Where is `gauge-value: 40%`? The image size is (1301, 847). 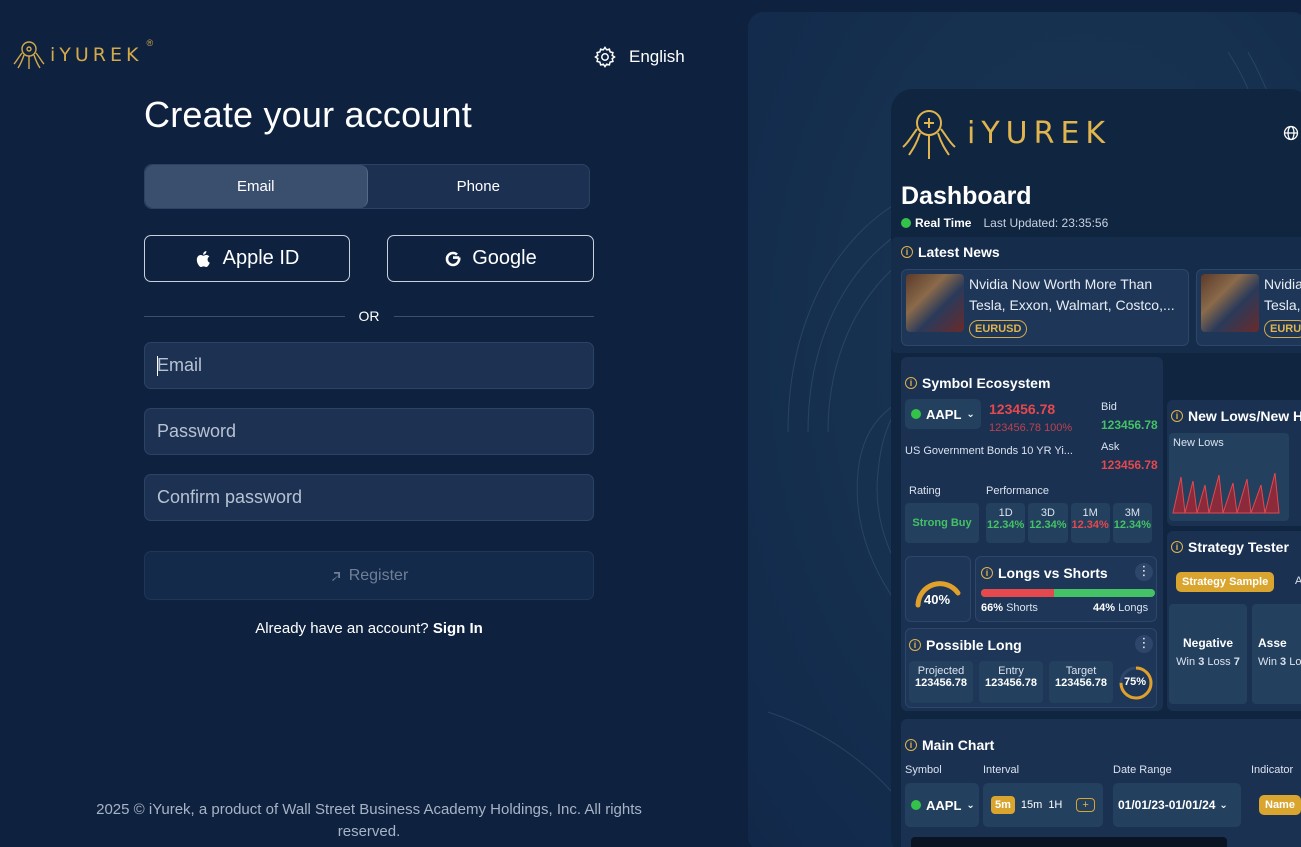 gauge-value: 40% is located at coordinates (937, 599).